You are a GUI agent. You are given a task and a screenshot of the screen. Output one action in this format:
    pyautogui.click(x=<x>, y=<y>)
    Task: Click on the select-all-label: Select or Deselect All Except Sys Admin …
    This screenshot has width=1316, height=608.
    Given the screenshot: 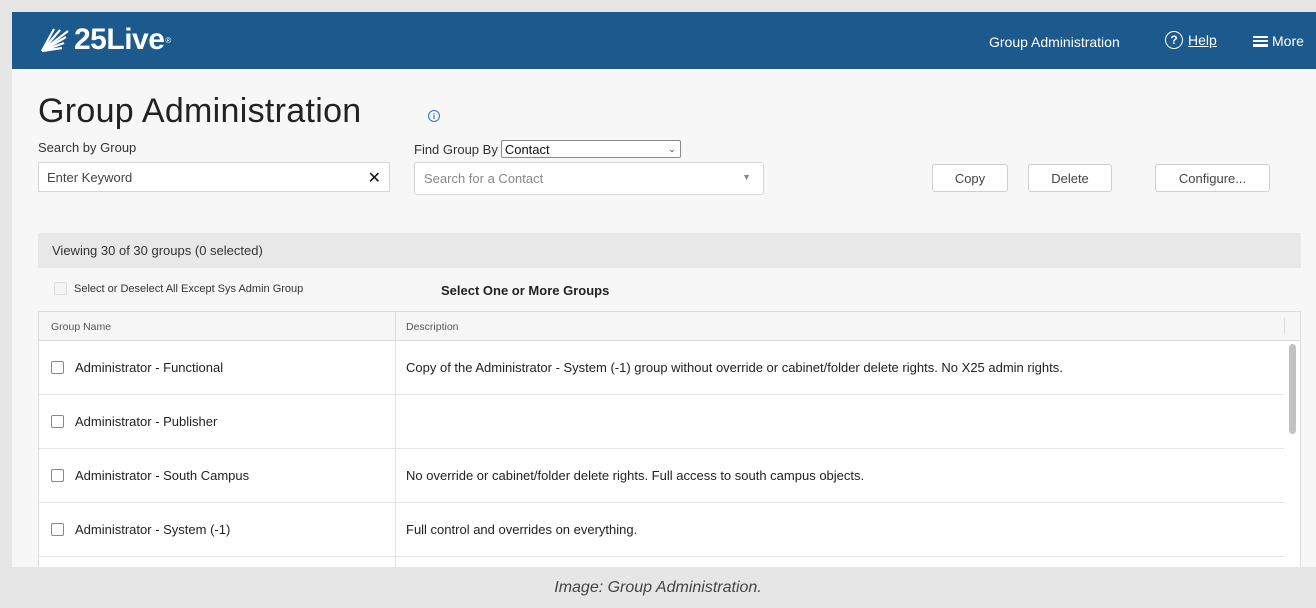 What is the action you would take?
    pyautogui.click(x=189, y=288)
    